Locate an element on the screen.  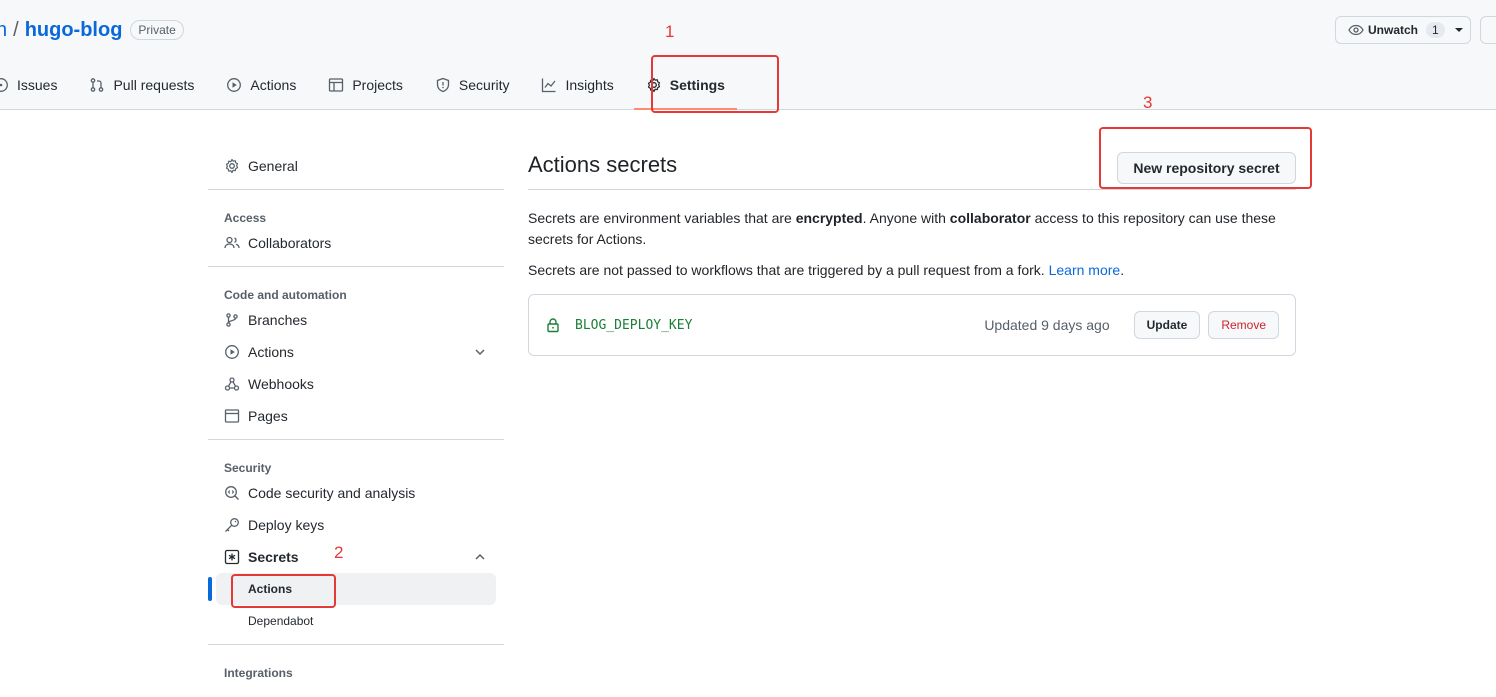
update-secret-button: Update is located at coordinates (1167, 325).